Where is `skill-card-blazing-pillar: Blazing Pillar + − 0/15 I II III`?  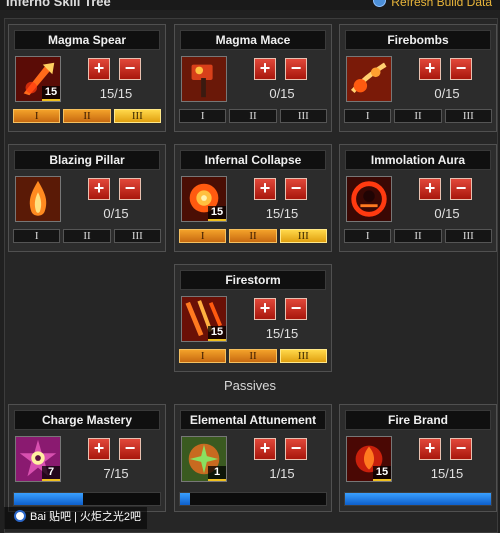 skill-card-blazing-pillar: Blazing Pillar + − 0/15 I II III is located at coordinates (87, 198).